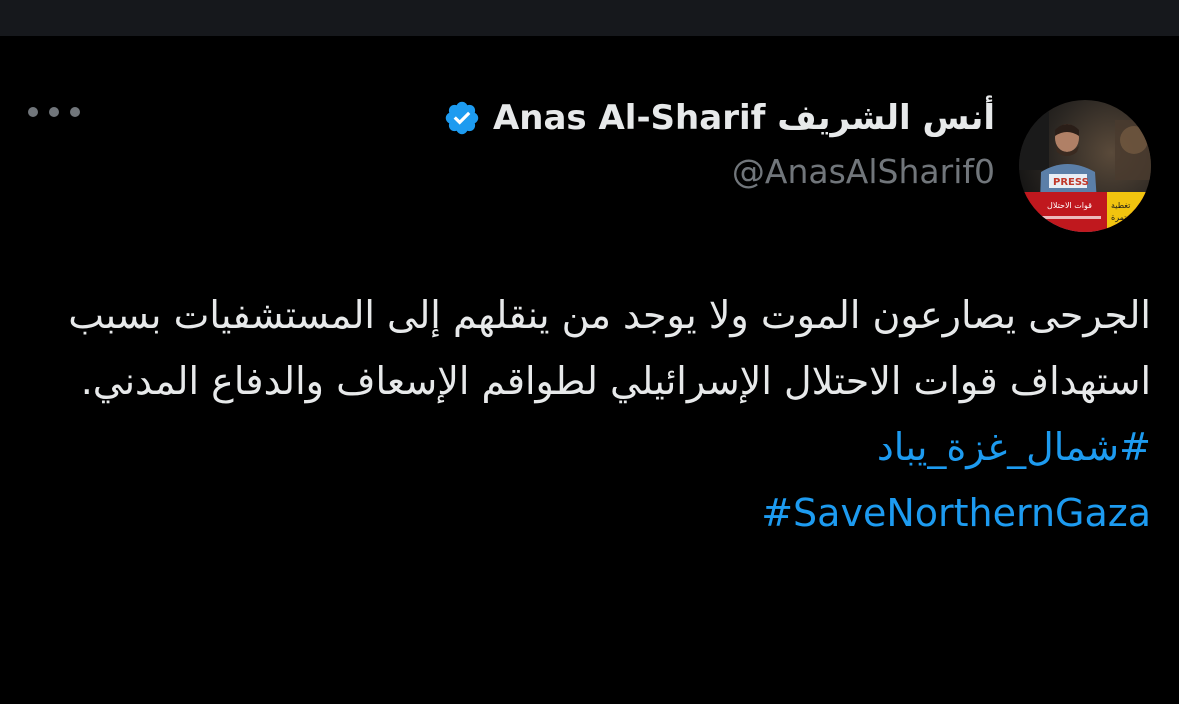 This screenshot has width=1179, height=704. I want to click on hashtag-link: #SaveNorthernGaza, so click(596, 513).